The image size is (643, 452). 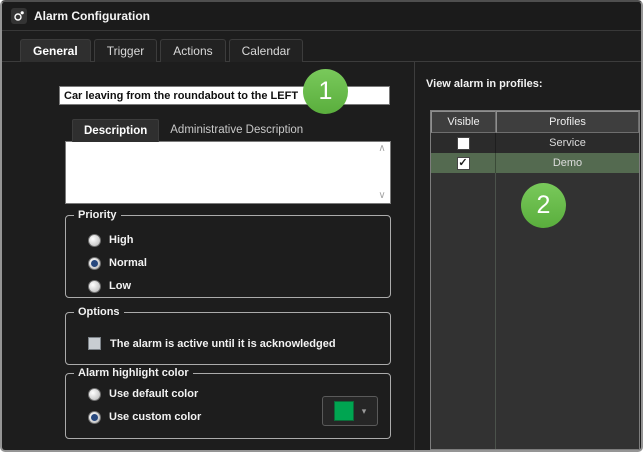 I want to click on service-visible-checkbox, so click(x=463, y=143).